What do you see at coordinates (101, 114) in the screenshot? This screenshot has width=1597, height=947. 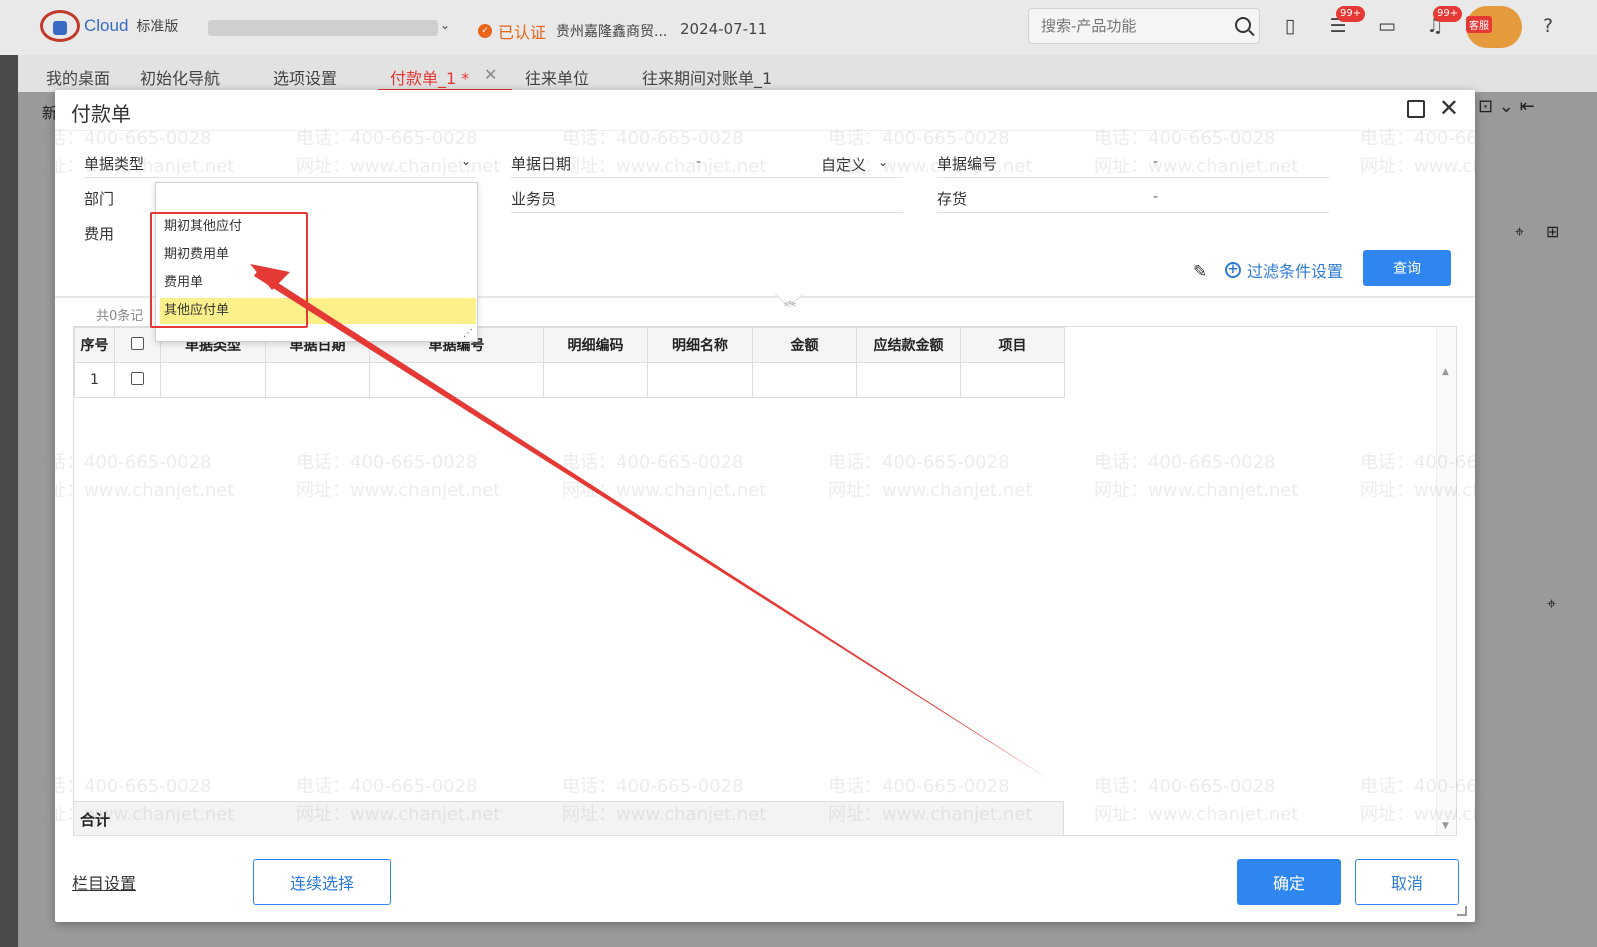 I see `modal-title: 付款单` at bounding box center [101, 114].